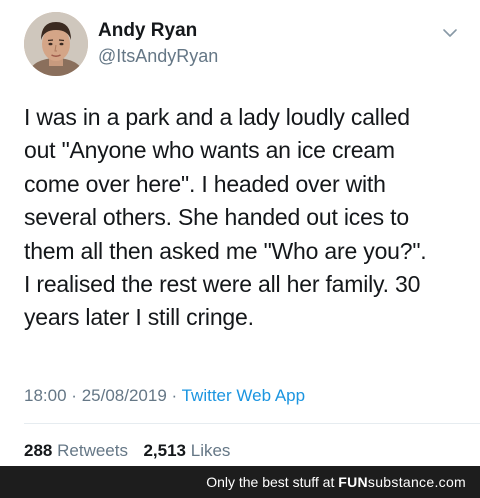 This screenshot has height=498, width=480. I want to click on tweet-text-line: come over here". I headed over with, so click(205, 183).